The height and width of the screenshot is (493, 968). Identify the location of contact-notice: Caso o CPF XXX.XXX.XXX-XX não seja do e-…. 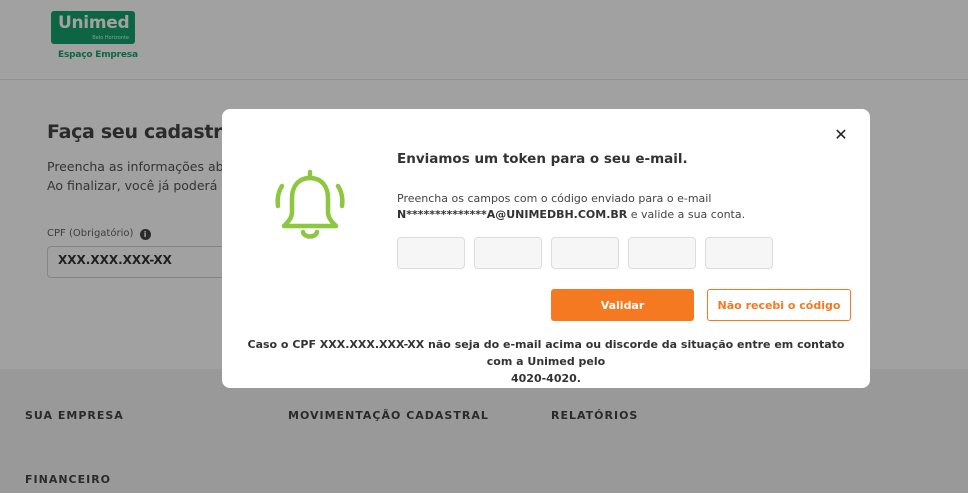
(546, 361).